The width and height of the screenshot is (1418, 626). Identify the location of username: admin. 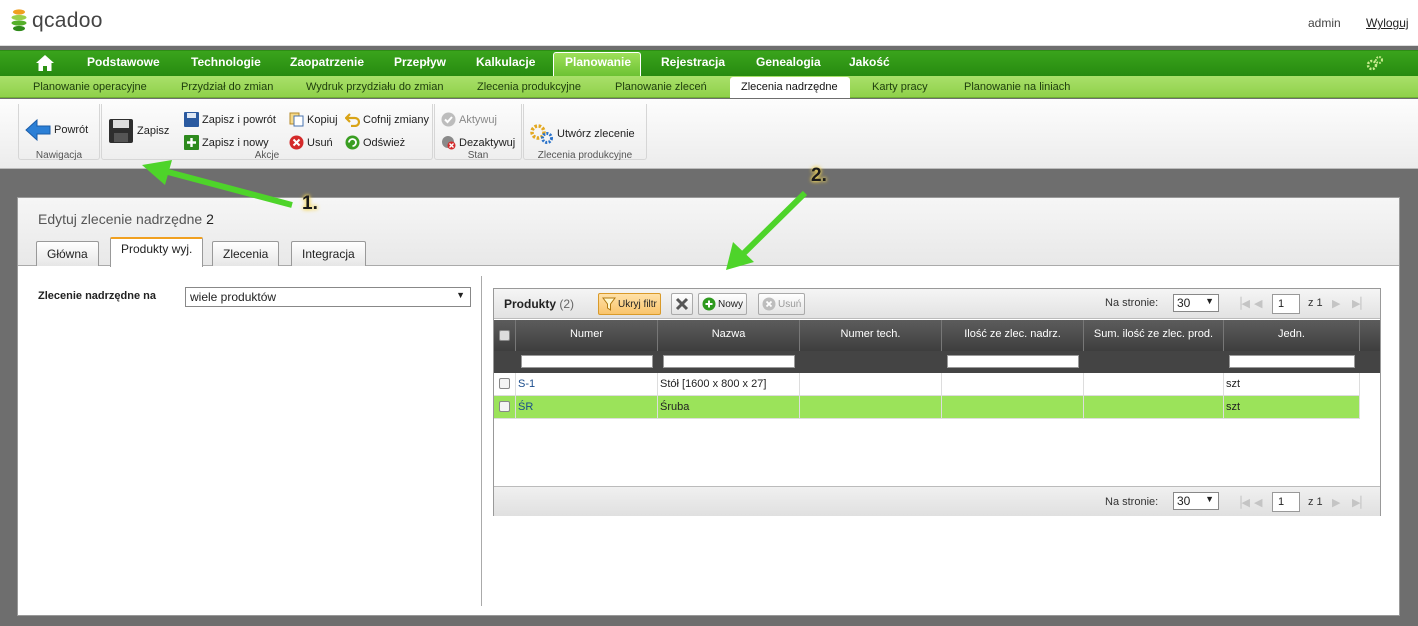
(1324, 23).